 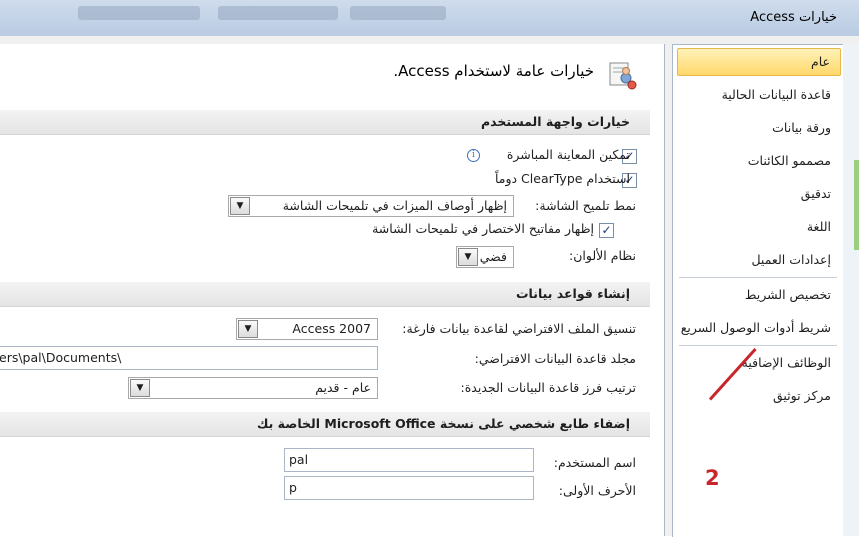 What do you see at coordinates (573, 293) in the screenshot?
I see `section-title: إنشاء قواعد بيانات` at bounding box center [573, 293].